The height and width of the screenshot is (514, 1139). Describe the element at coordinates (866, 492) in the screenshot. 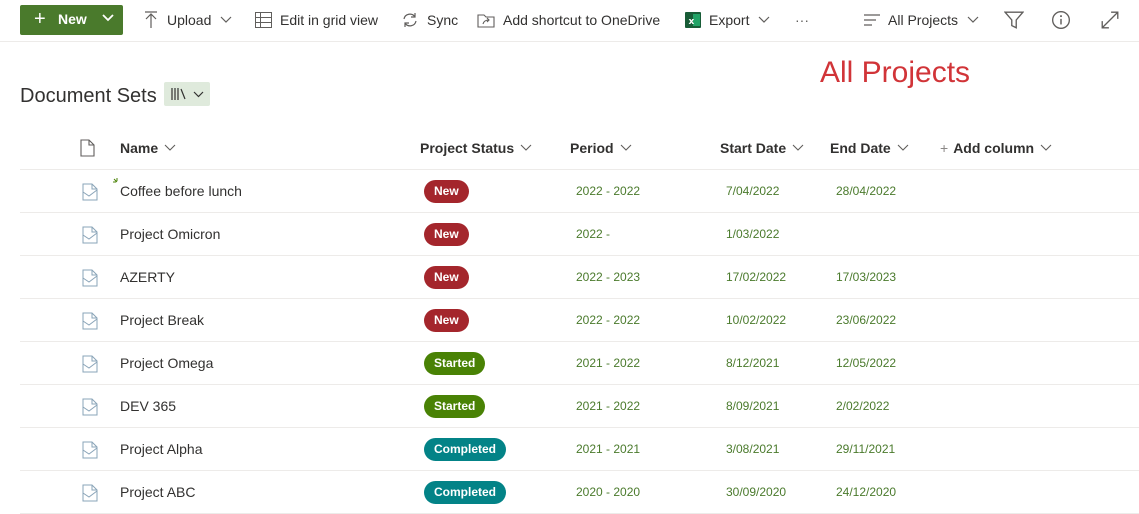

I see `row-end-date: 24/12/2020` at that location.